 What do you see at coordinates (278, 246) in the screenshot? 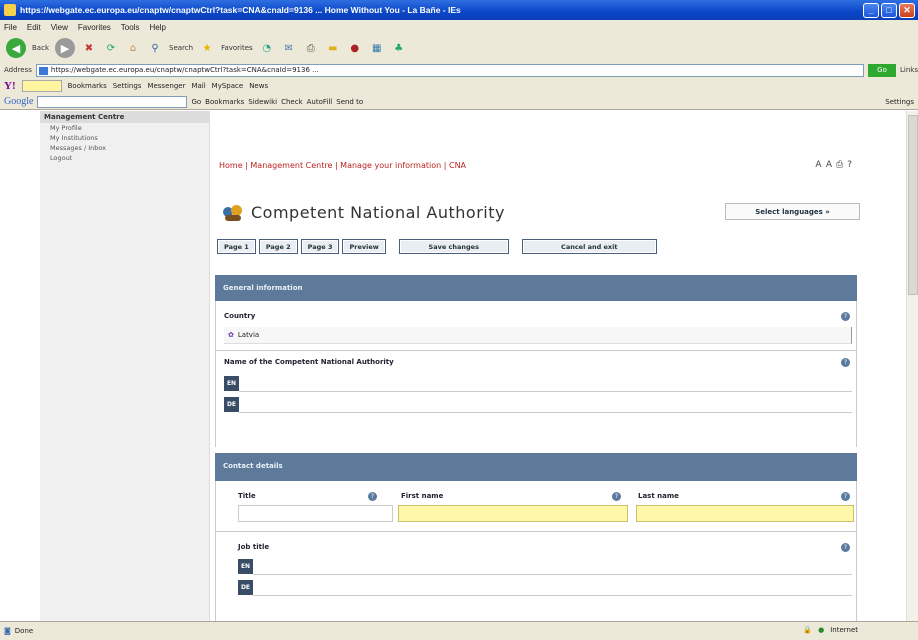
I see `tab-page-2: Page 2` at bounding box center [278, 246].